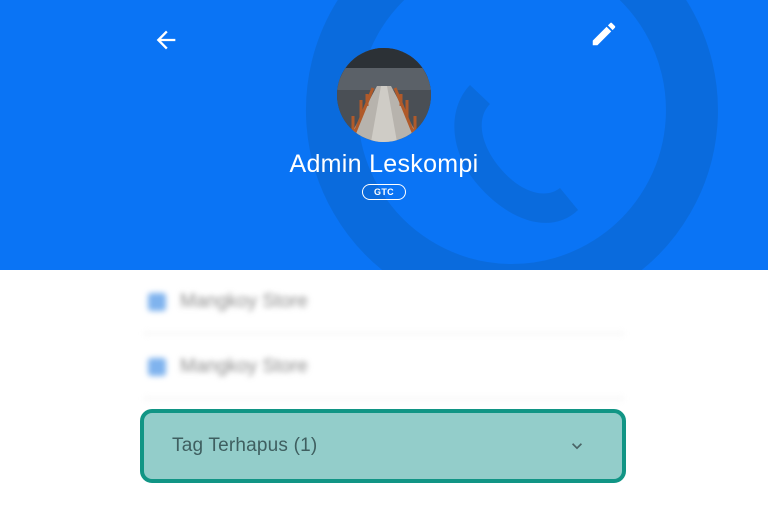  I want to click on edit-profile-button, so click(604, 34).